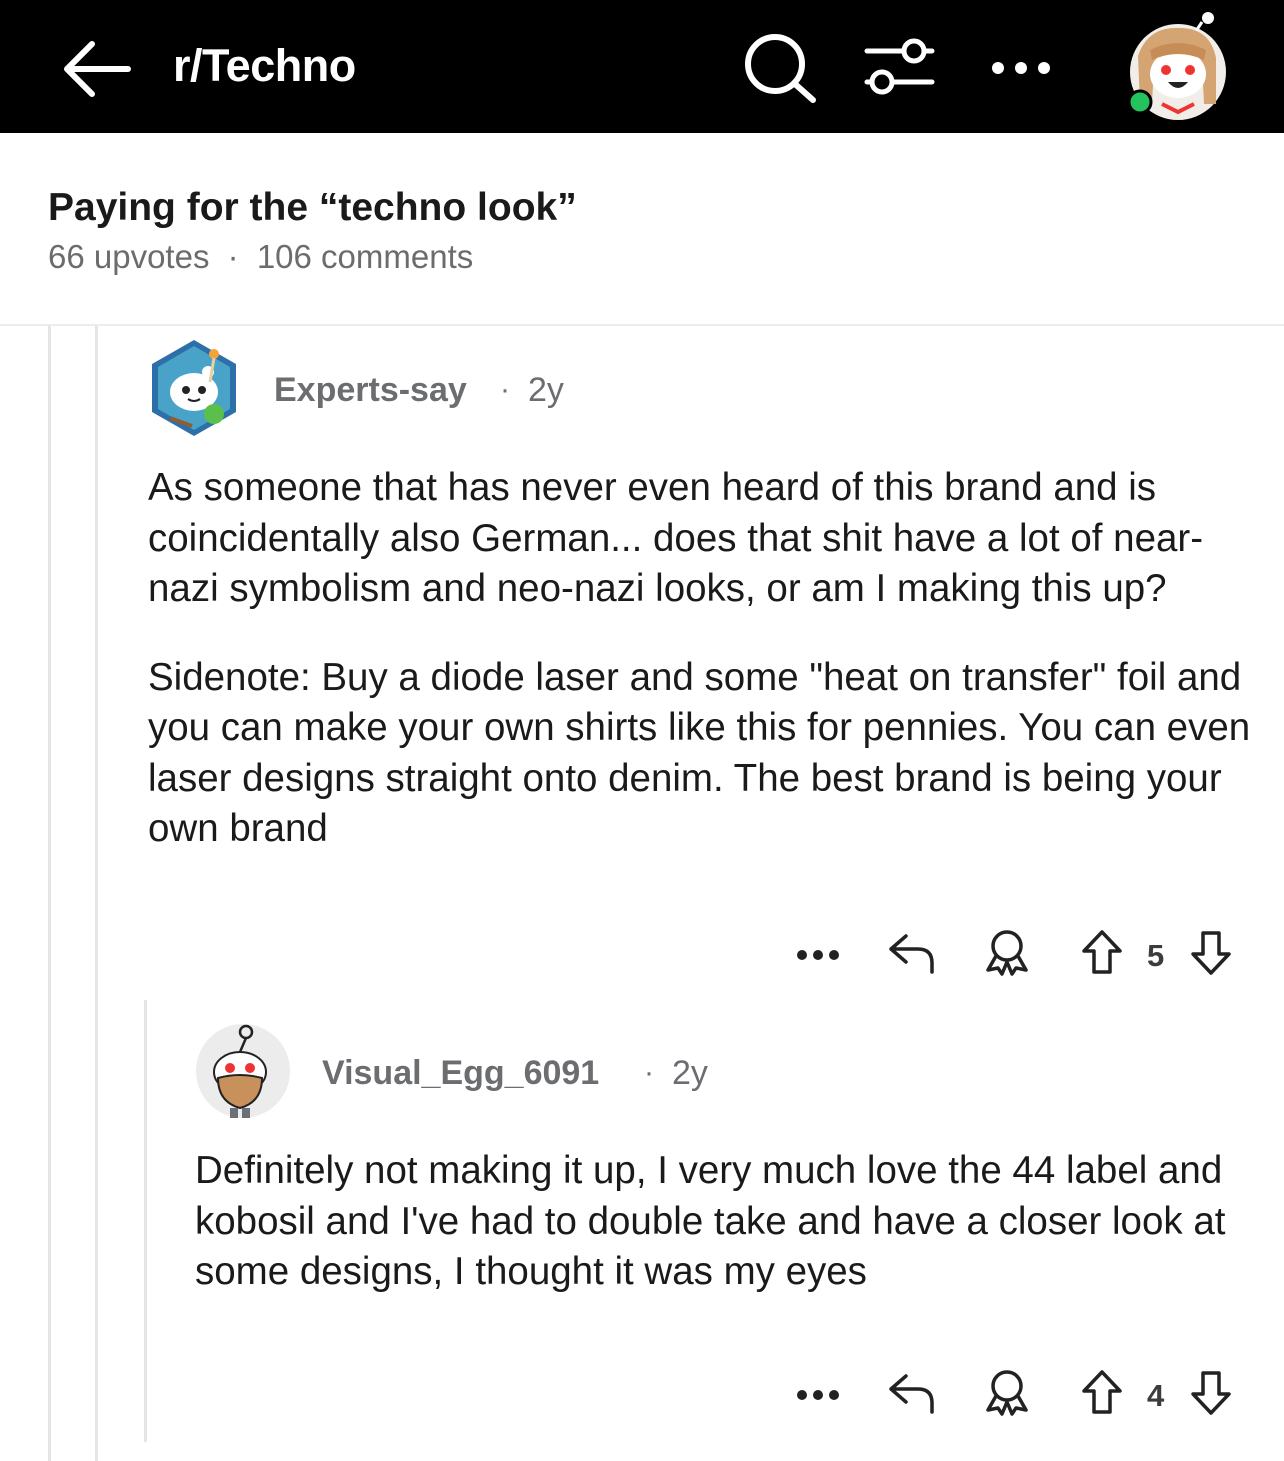 The height and width of the screenshot is (1461, 1284). I want to click on filter-button, so click(899, 68).